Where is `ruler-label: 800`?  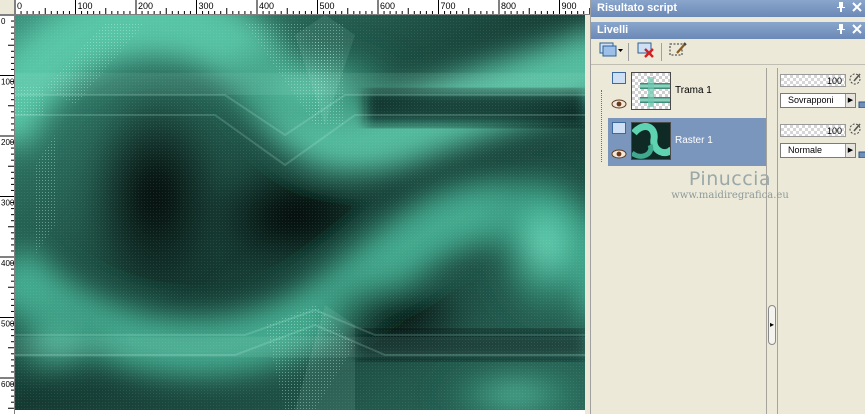 ruler-label: 800 is located at coordinates (508, 6).